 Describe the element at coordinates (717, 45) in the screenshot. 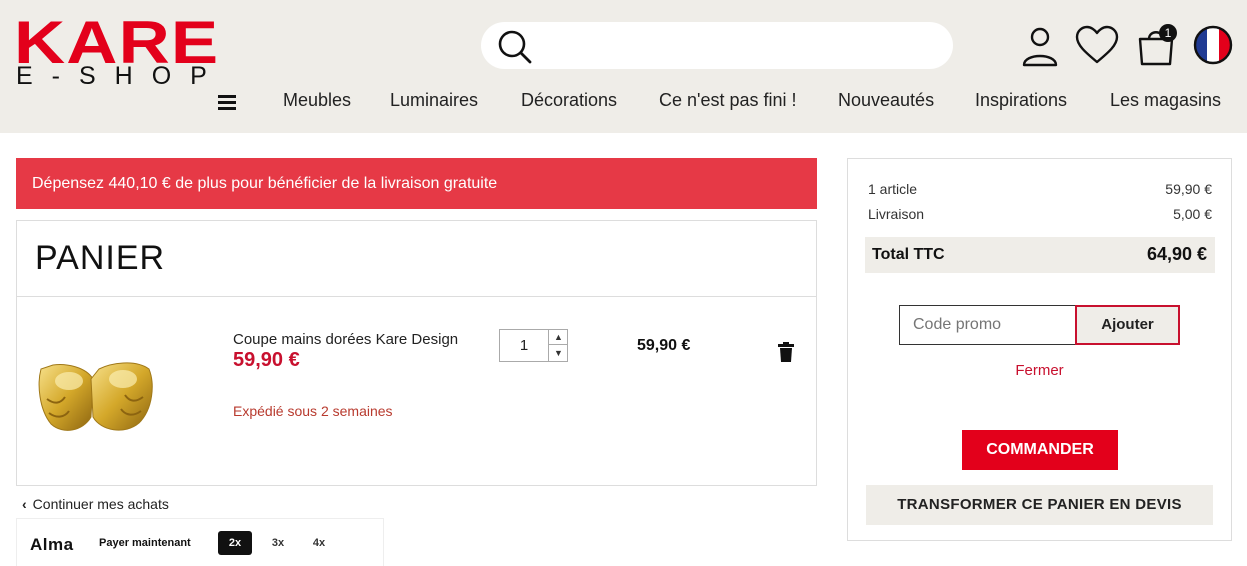

I see `search-bar` at that location.